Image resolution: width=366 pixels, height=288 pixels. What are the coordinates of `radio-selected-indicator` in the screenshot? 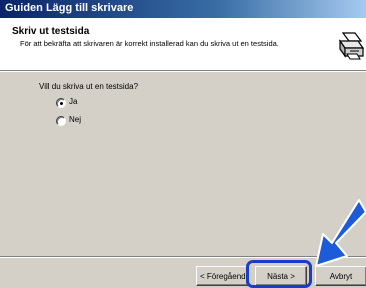 It's located at (61, 103).